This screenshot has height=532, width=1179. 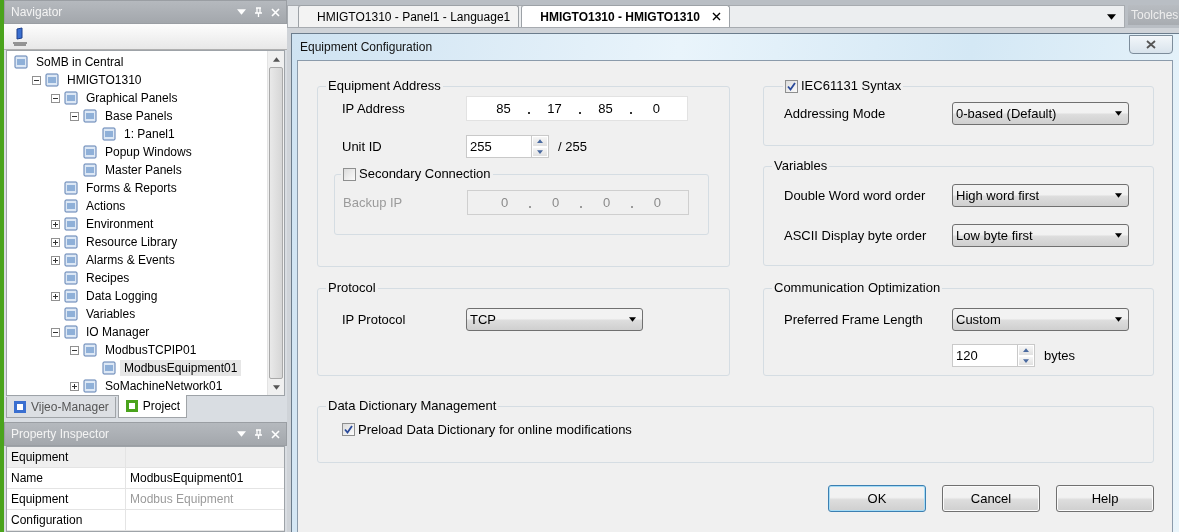 I want to click on tree-item: Forms & Reports, so click(x=131, y=188).